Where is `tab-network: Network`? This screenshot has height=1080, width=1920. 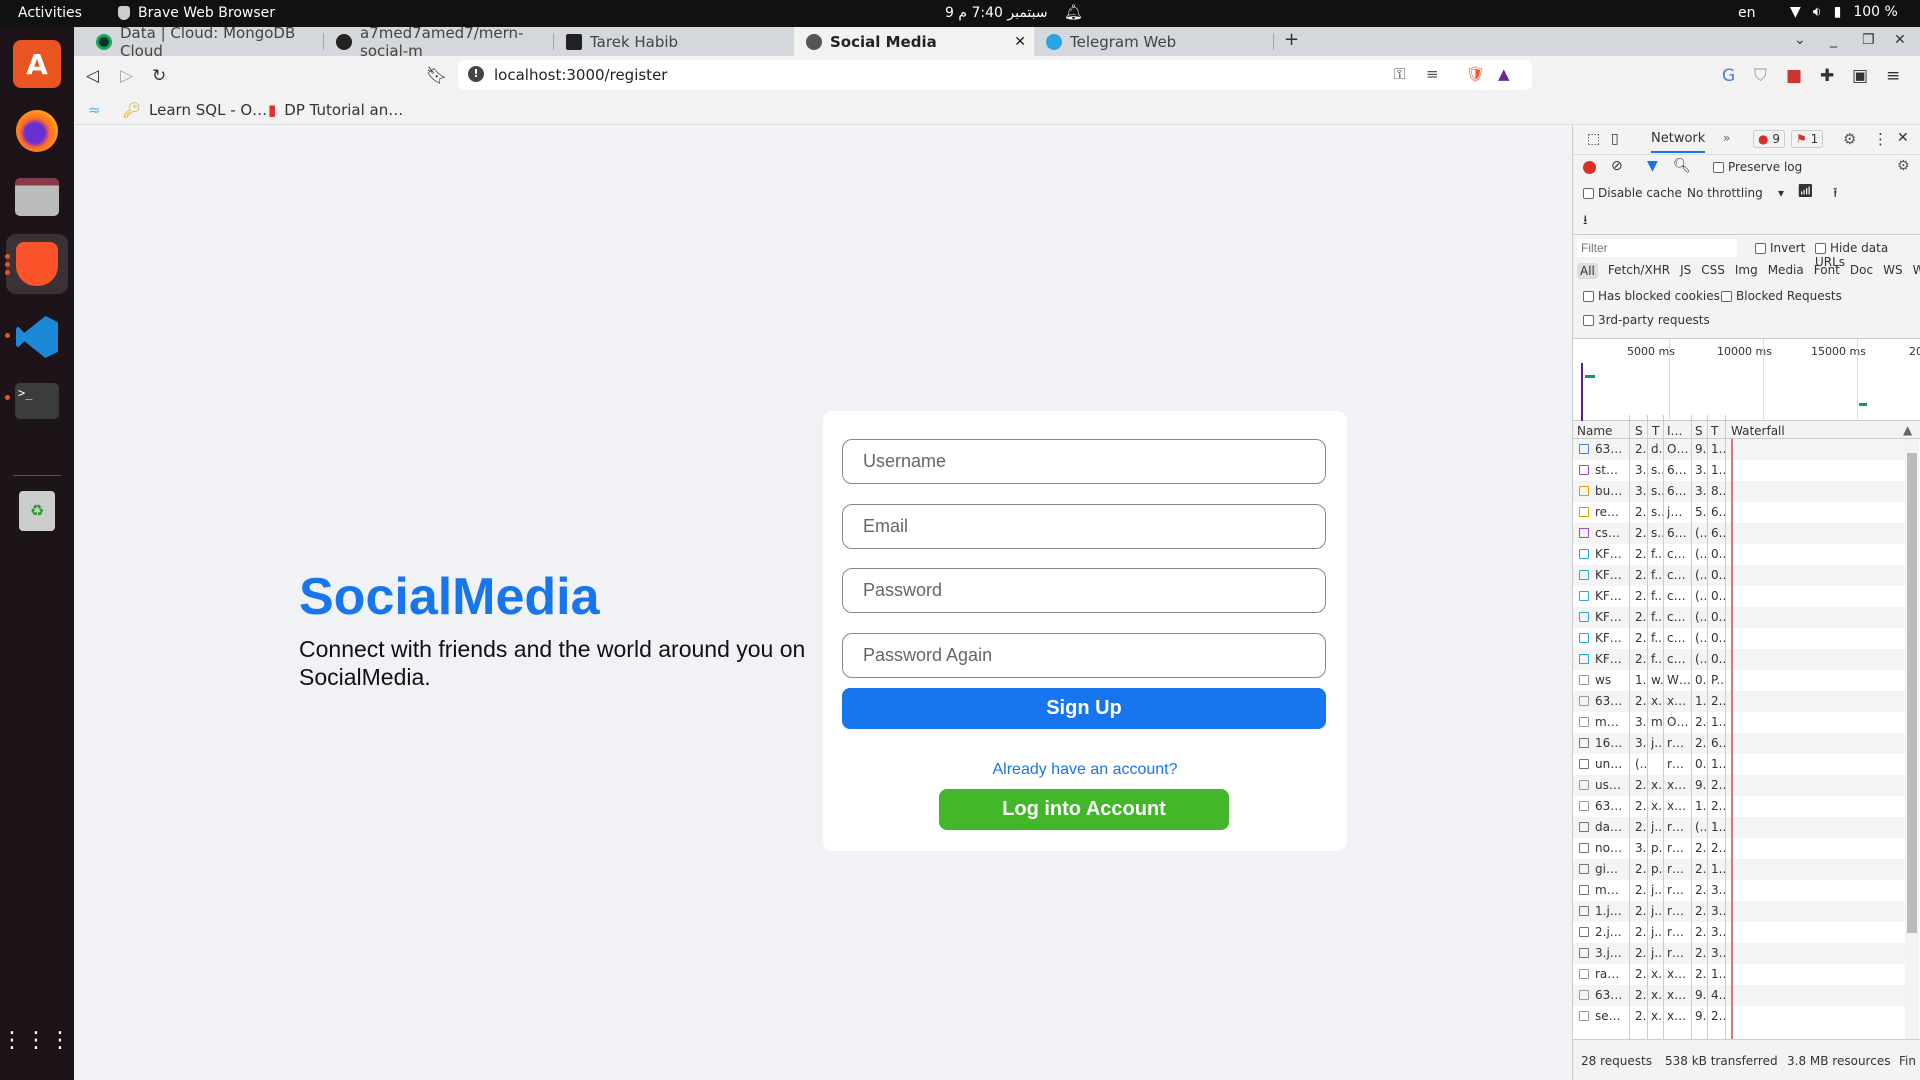
tab-network: Network is located at coordinates (1678, 142).